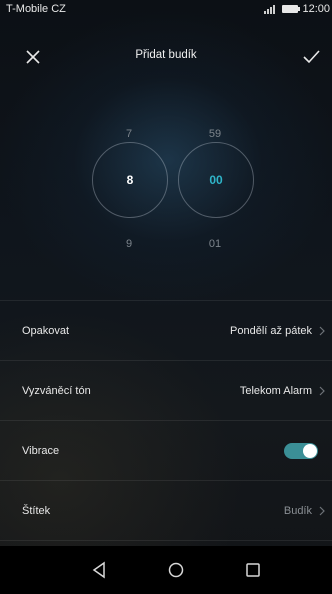  I want to click on ringtone-row: Vyzváněcí tón Telekom Alarm, so click(166, 390).